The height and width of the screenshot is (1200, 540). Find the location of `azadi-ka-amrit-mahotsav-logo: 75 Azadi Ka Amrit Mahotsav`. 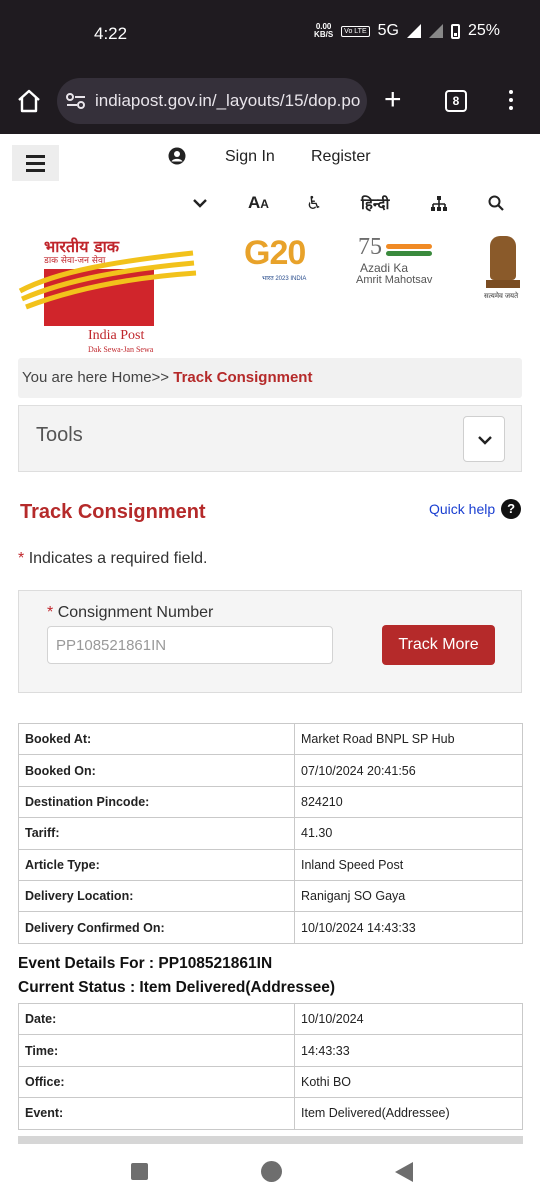

azadi-ka-amrit-mahotsav-logo: 75 Azadi Ka Amrit Mahotsav is located at coordinates (394, 260).